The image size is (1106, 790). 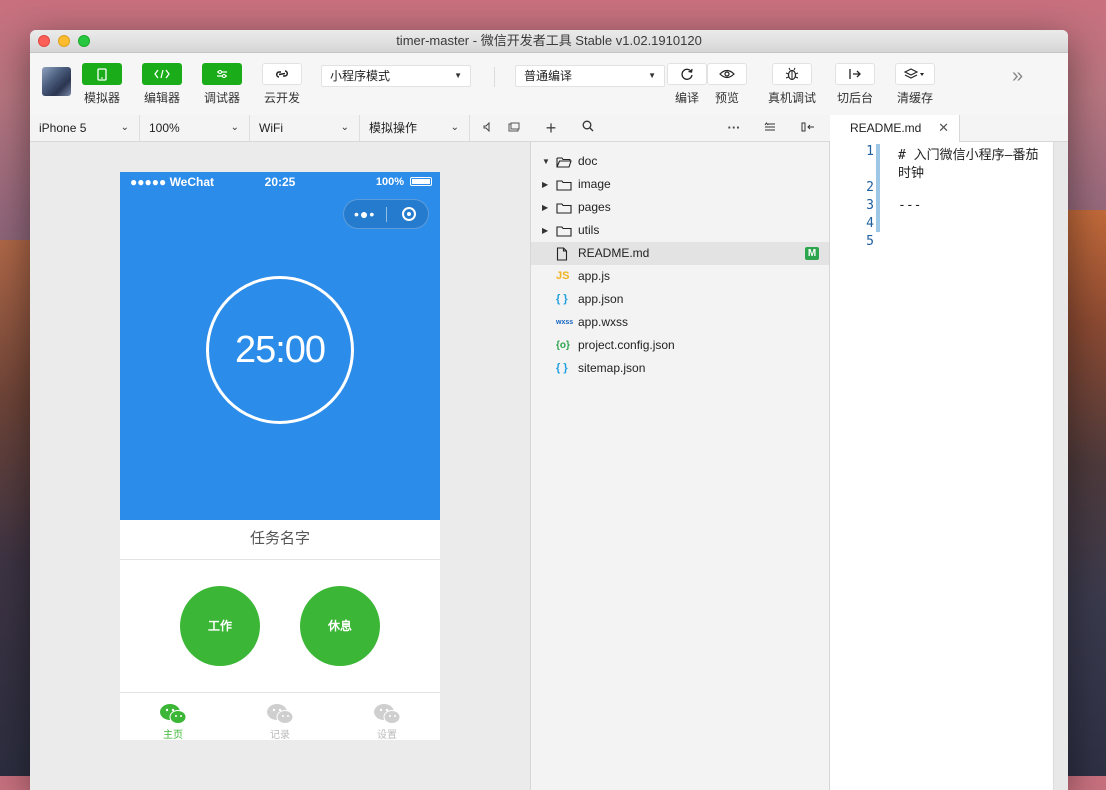 I want to click on tree-file-readme: README.md M, so click(x=680, y=253).